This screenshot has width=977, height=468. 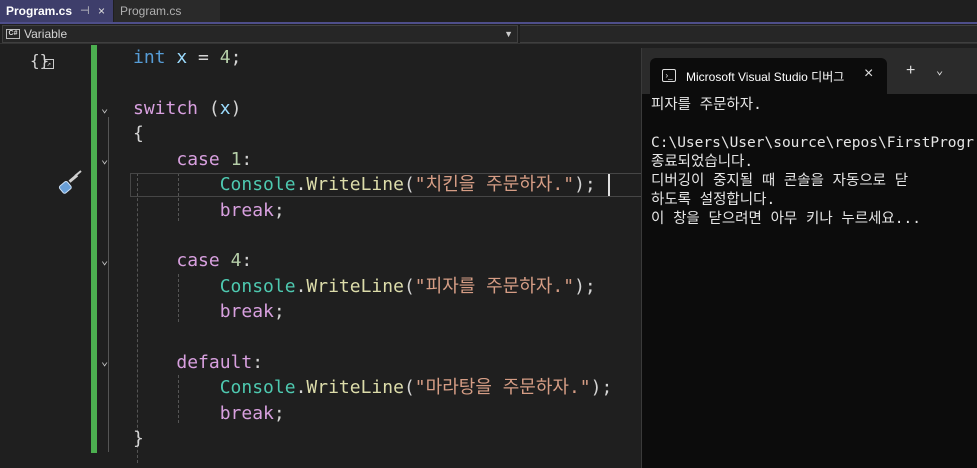 I want to click on plus-icon: +, so click(x=910, y=71).